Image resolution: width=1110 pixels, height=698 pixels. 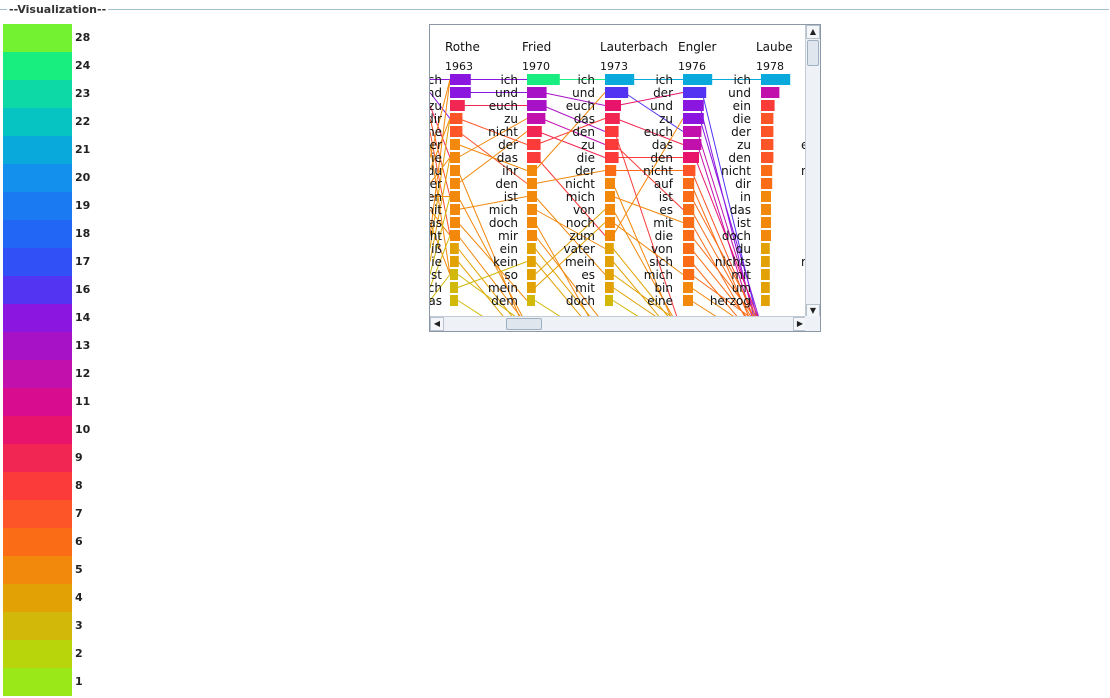 I want to click on horizontal-scrollbar: ◀ ▶, so click(x=618, y=323).